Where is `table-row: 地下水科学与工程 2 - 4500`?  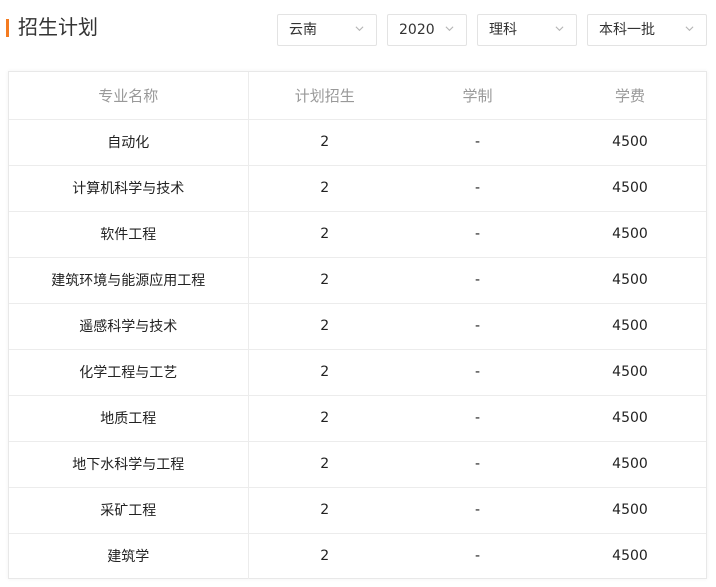
table-row: 地下水科学与工程 2 - 4500 is located at coordinates (357, 464).